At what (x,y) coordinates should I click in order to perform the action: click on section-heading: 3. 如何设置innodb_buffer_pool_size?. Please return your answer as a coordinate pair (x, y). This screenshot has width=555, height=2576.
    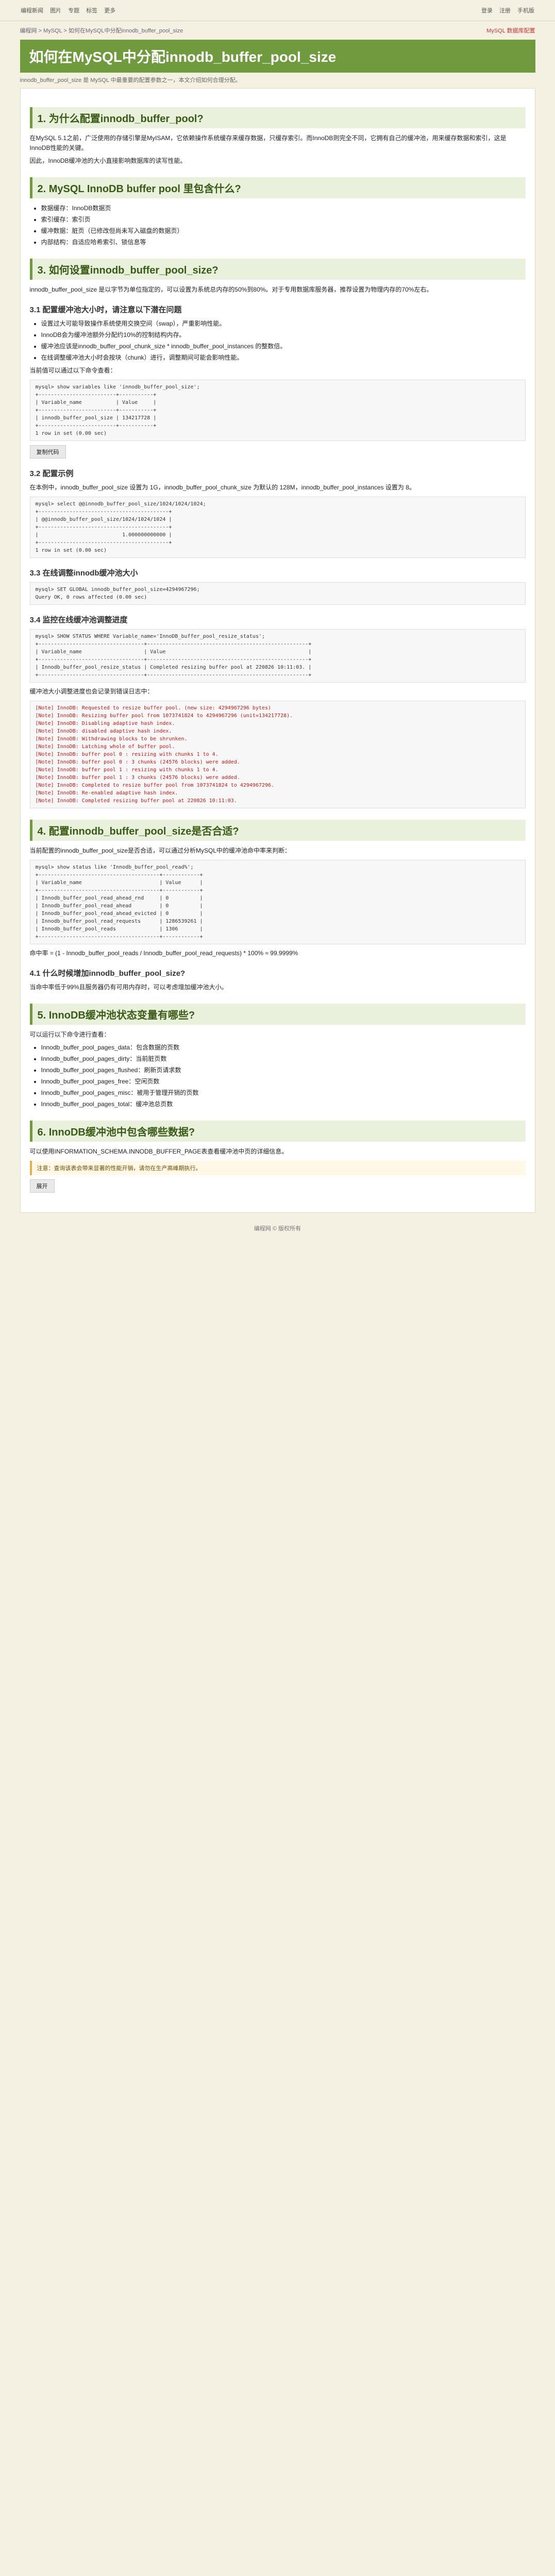
    Looking at the image, I should click on (277, 269).